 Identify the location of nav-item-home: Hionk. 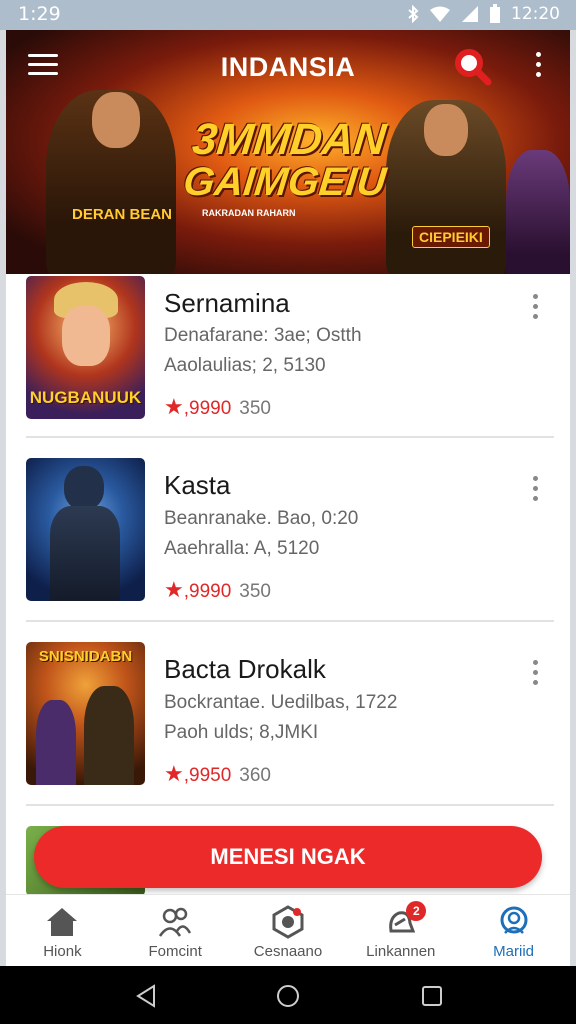
(62, 930).